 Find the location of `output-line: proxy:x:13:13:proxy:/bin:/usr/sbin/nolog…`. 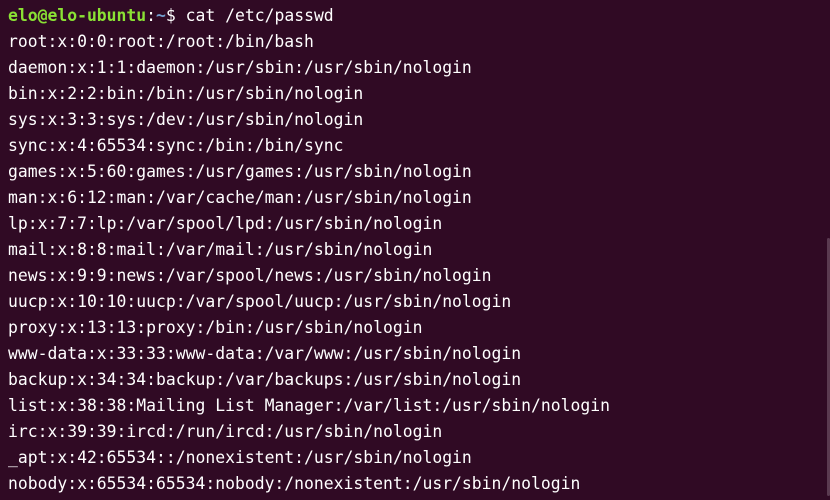

output-line: proxy:x:13:13:proxy:/bin:/usr/sbin/nolog… is located at coordinates (215, 327).